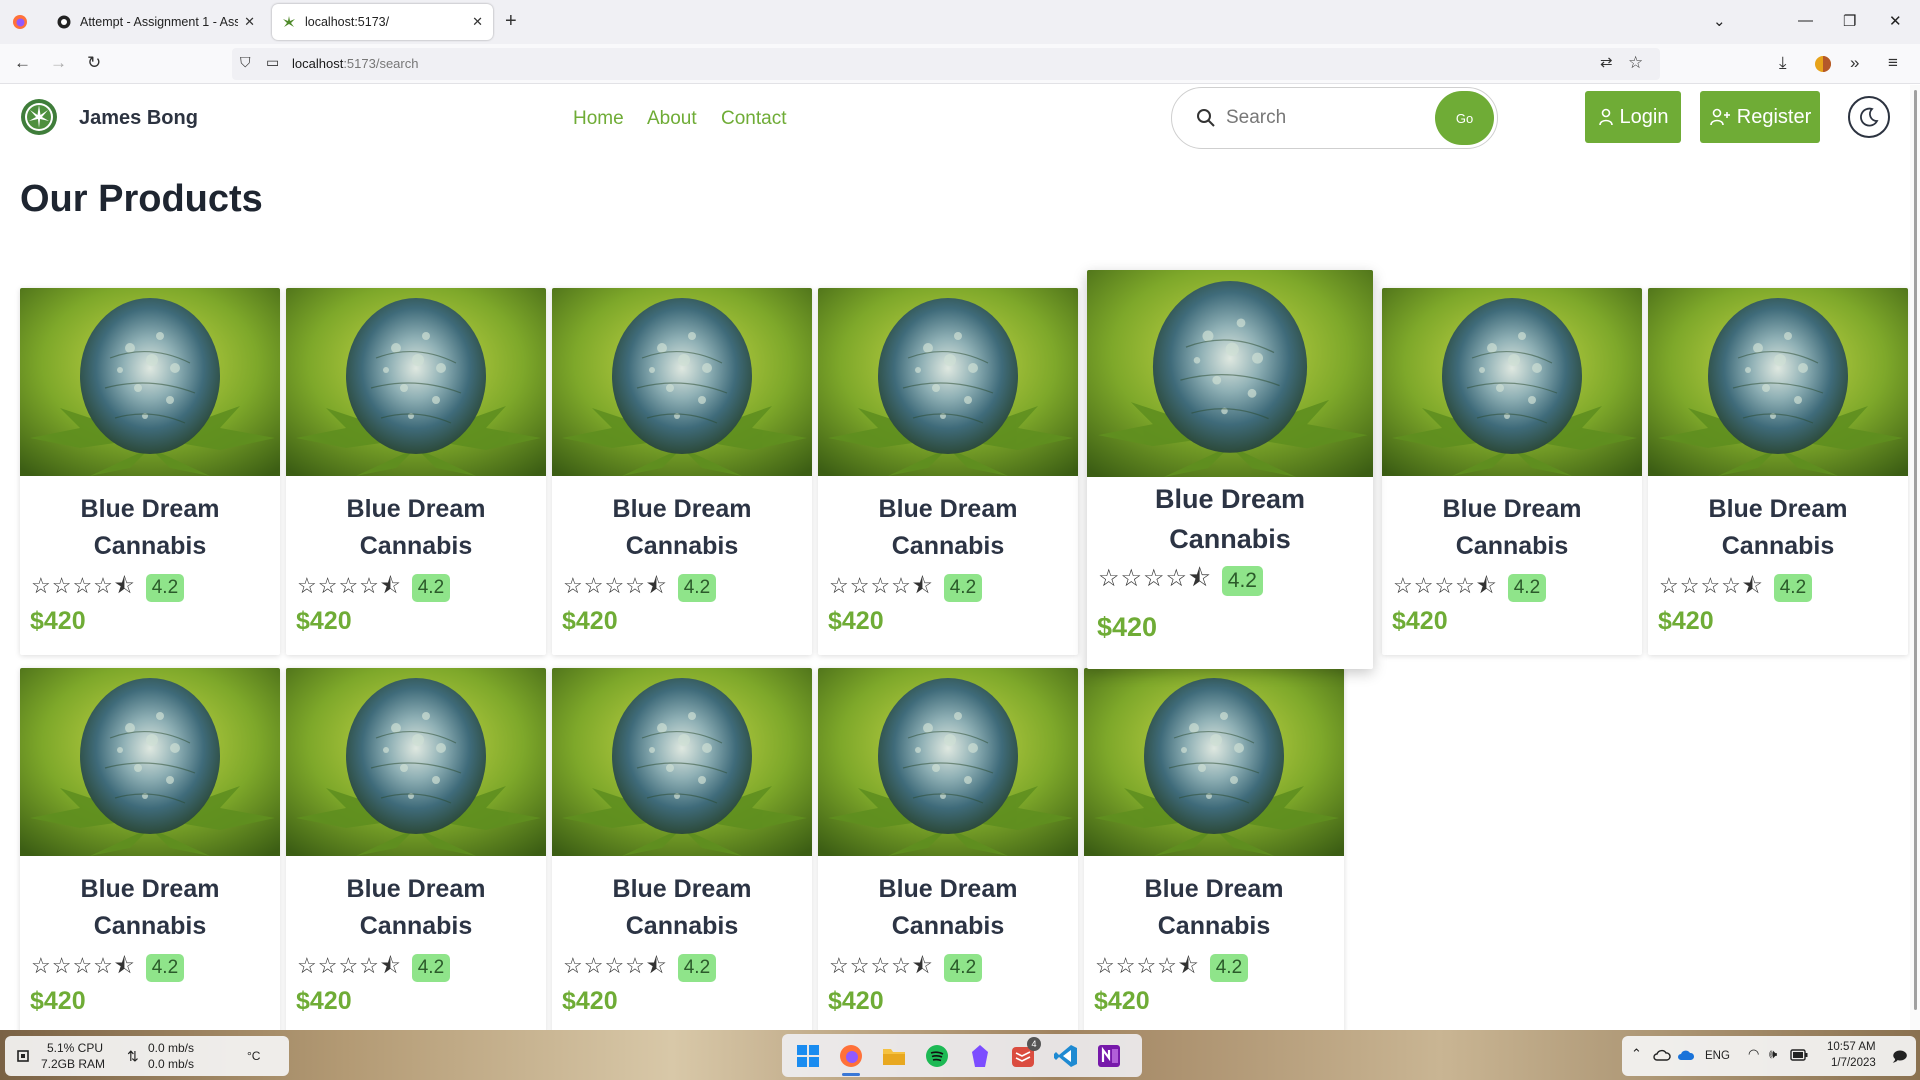 This screenshot has width=1920, height=1080. What do you see at coordinates (672, 119) in the screenshot?
I see `nav-about-link: About` at bounding box center [672, 119].